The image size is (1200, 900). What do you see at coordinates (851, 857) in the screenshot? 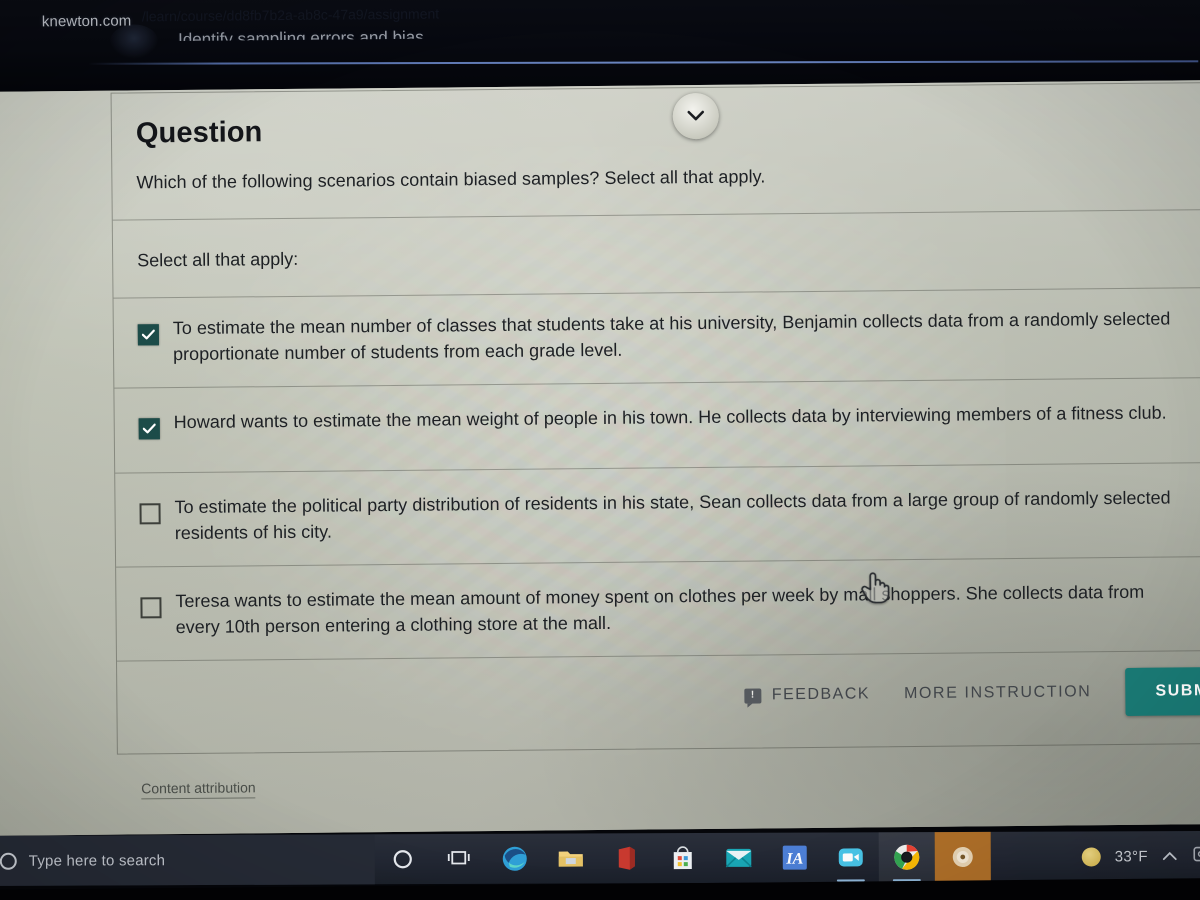
I see `camera-app-icon` at bounding box center [851, 857].